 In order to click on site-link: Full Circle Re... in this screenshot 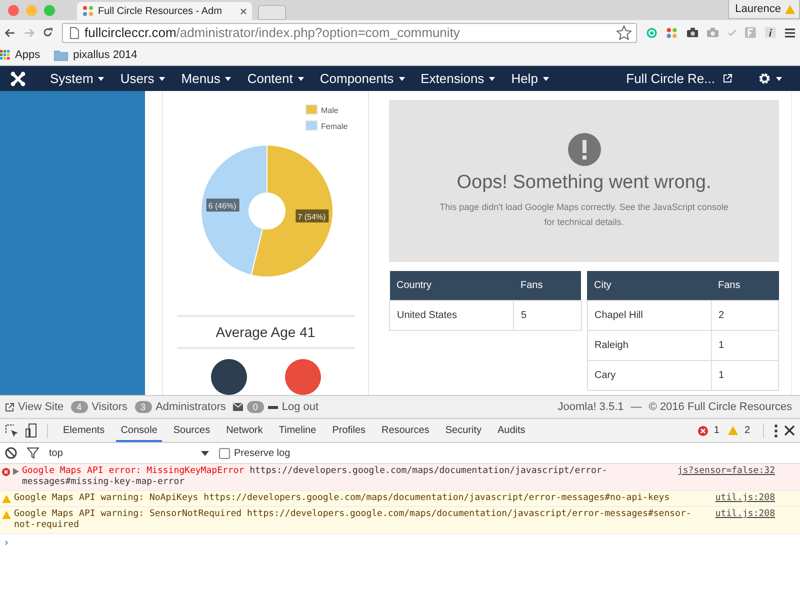, I will do `click(670, 78)`.